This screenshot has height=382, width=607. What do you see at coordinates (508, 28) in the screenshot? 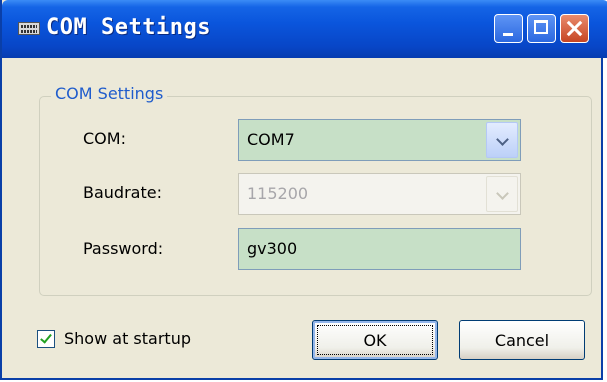
I see `minimize-button` at bounding box center [508, 28].